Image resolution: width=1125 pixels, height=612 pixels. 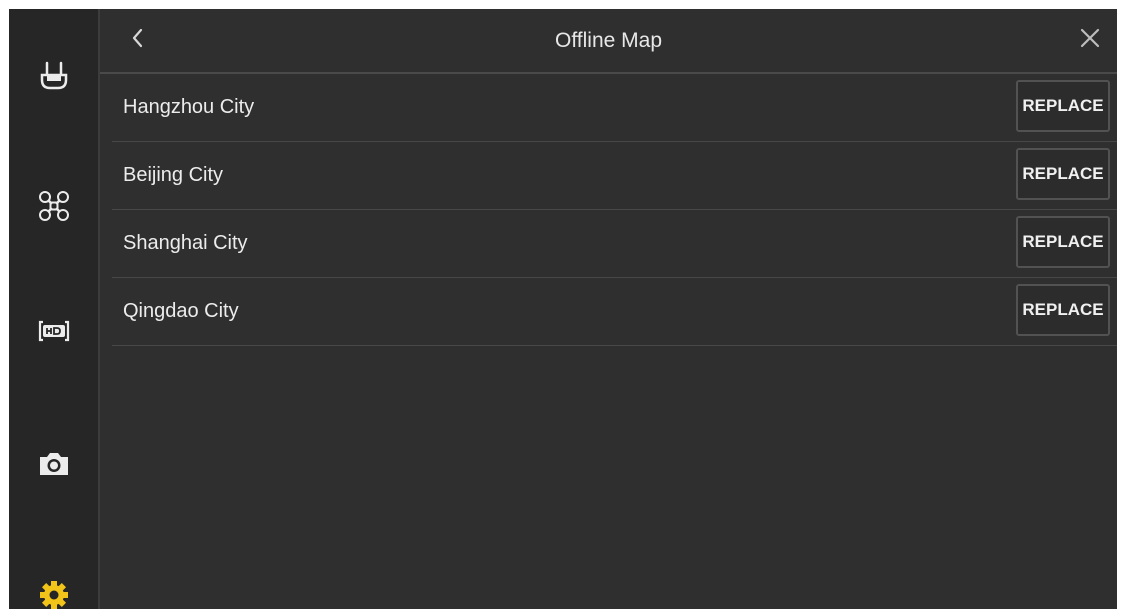 I want to click on sidebar-item-camera, so click(x=53, y=464).